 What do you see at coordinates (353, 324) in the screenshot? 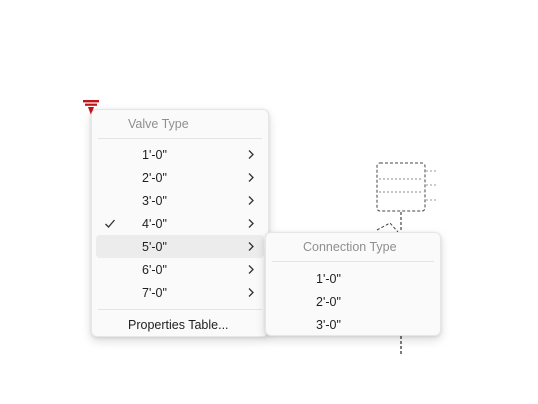
I see `submenu-item: 3'-0"` at bounding box center [353, 324].